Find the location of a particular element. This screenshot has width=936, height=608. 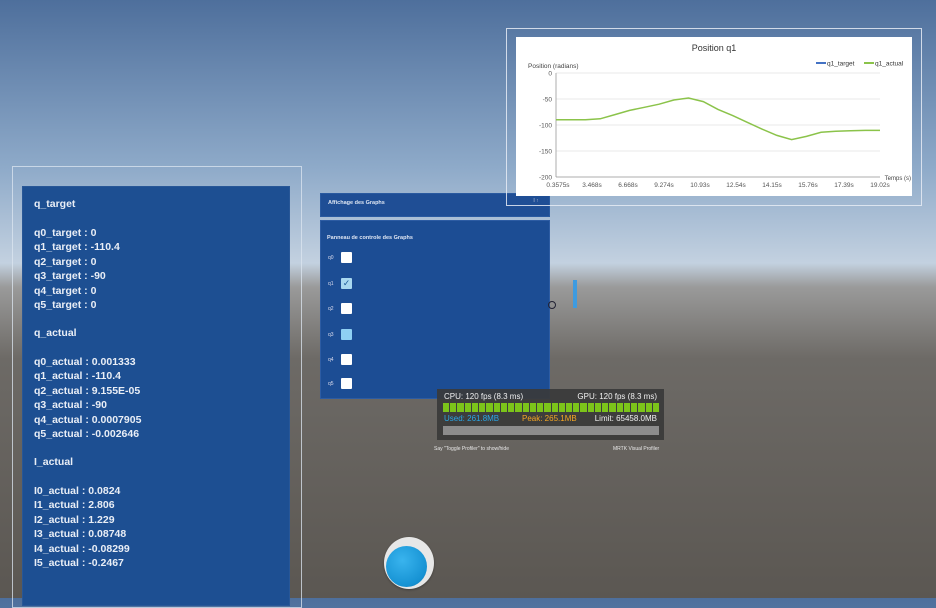

i-actual-value: I1_actual : 2.806 is located at coordinates (74, 505).